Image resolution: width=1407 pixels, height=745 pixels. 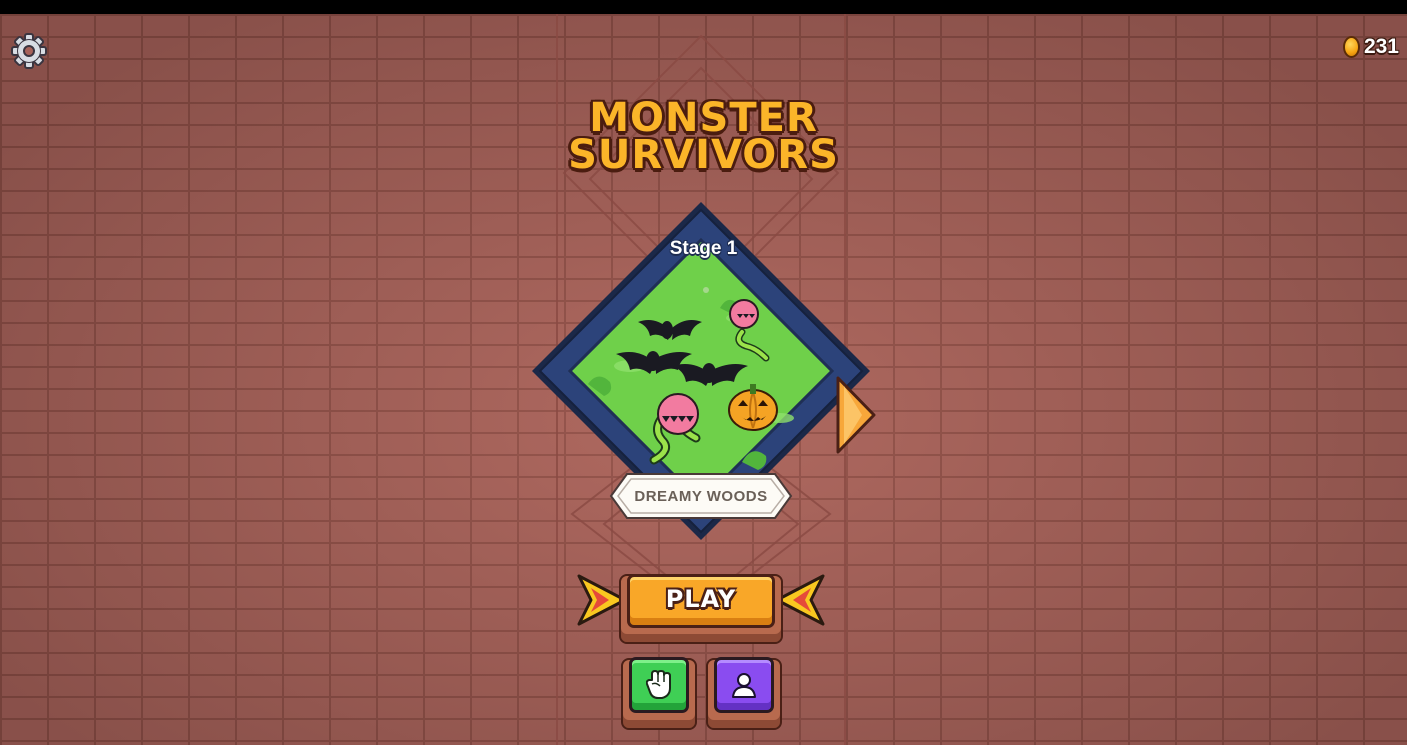 I want to click on characters-button, so click(x=744, y=685).